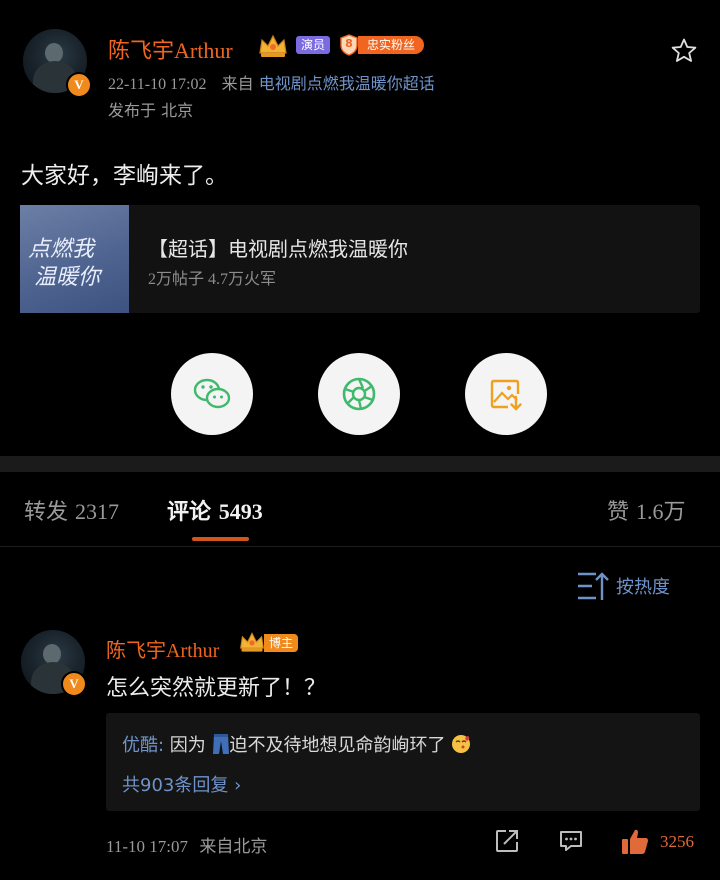  I want to click on reply-username: 优酷:, so click(143, 745).